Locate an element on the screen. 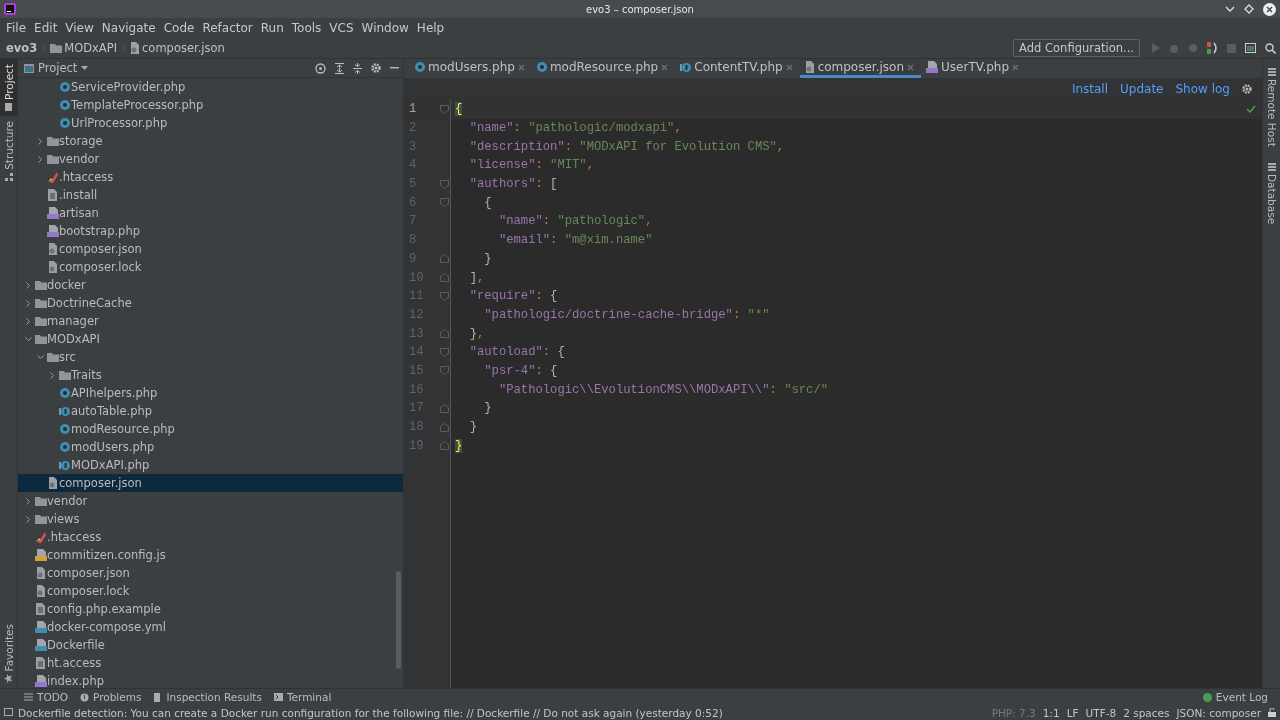  tree-item: docker-compose.yml is located at coordinates (210, 627).